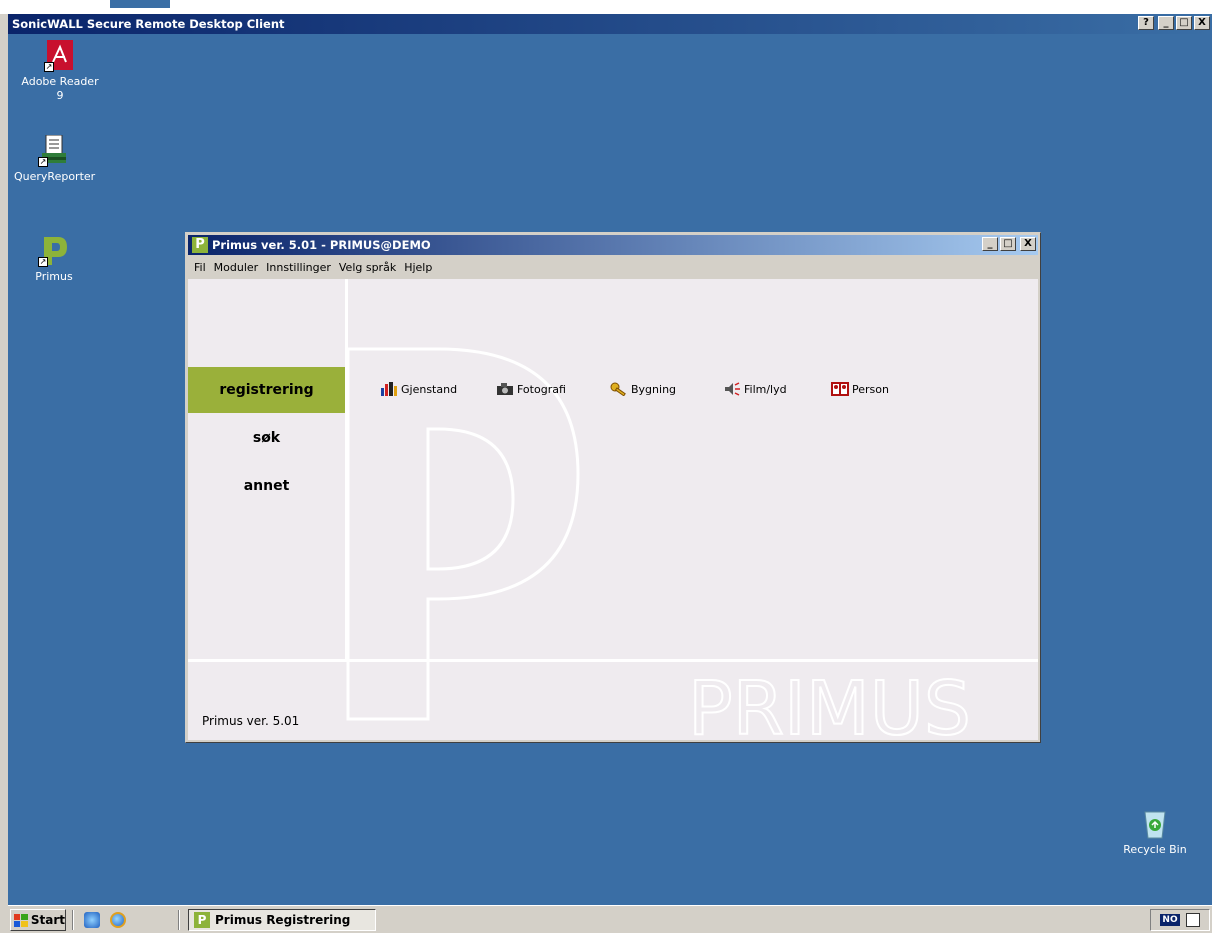 The height and width of the screenshot is (933, 1212). I want to click on module-film-lyd: Film/lyd, so click(755, 389).